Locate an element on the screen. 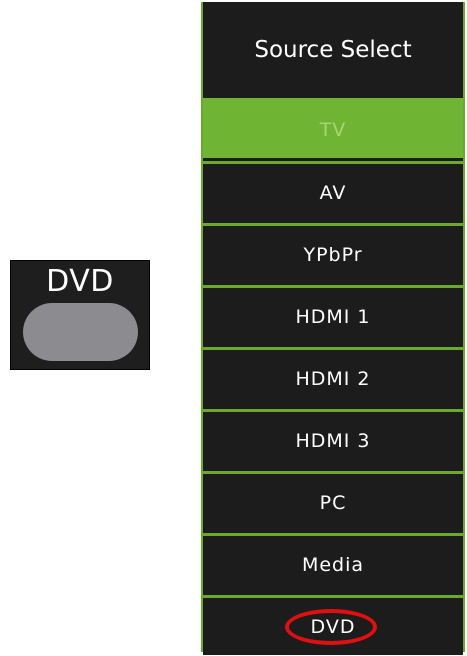 This screenshot has height=656, width=467. remote-button-cap is located at coordinates (80, 332).